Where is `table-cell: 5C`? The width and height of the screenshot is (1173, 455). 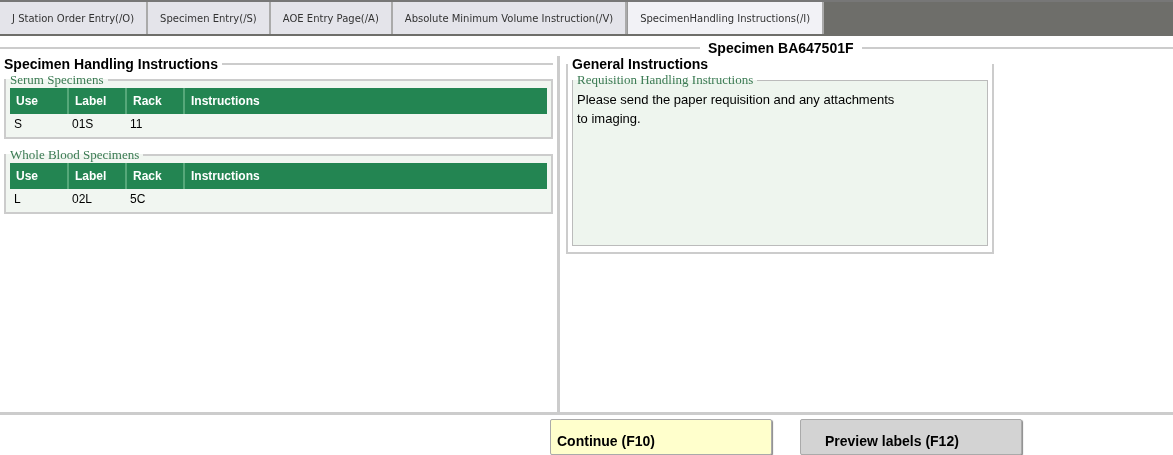 table-cell: 5C is located at coordinates (155, 199).